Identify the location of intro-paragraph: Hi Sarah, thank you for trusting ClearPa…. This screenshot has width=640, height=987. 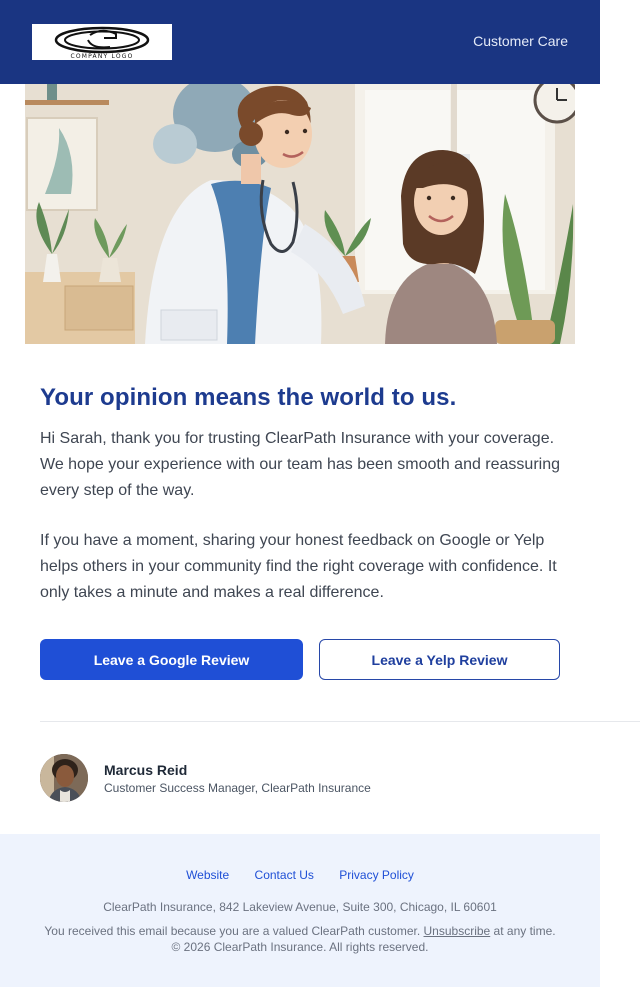
(300, 464).